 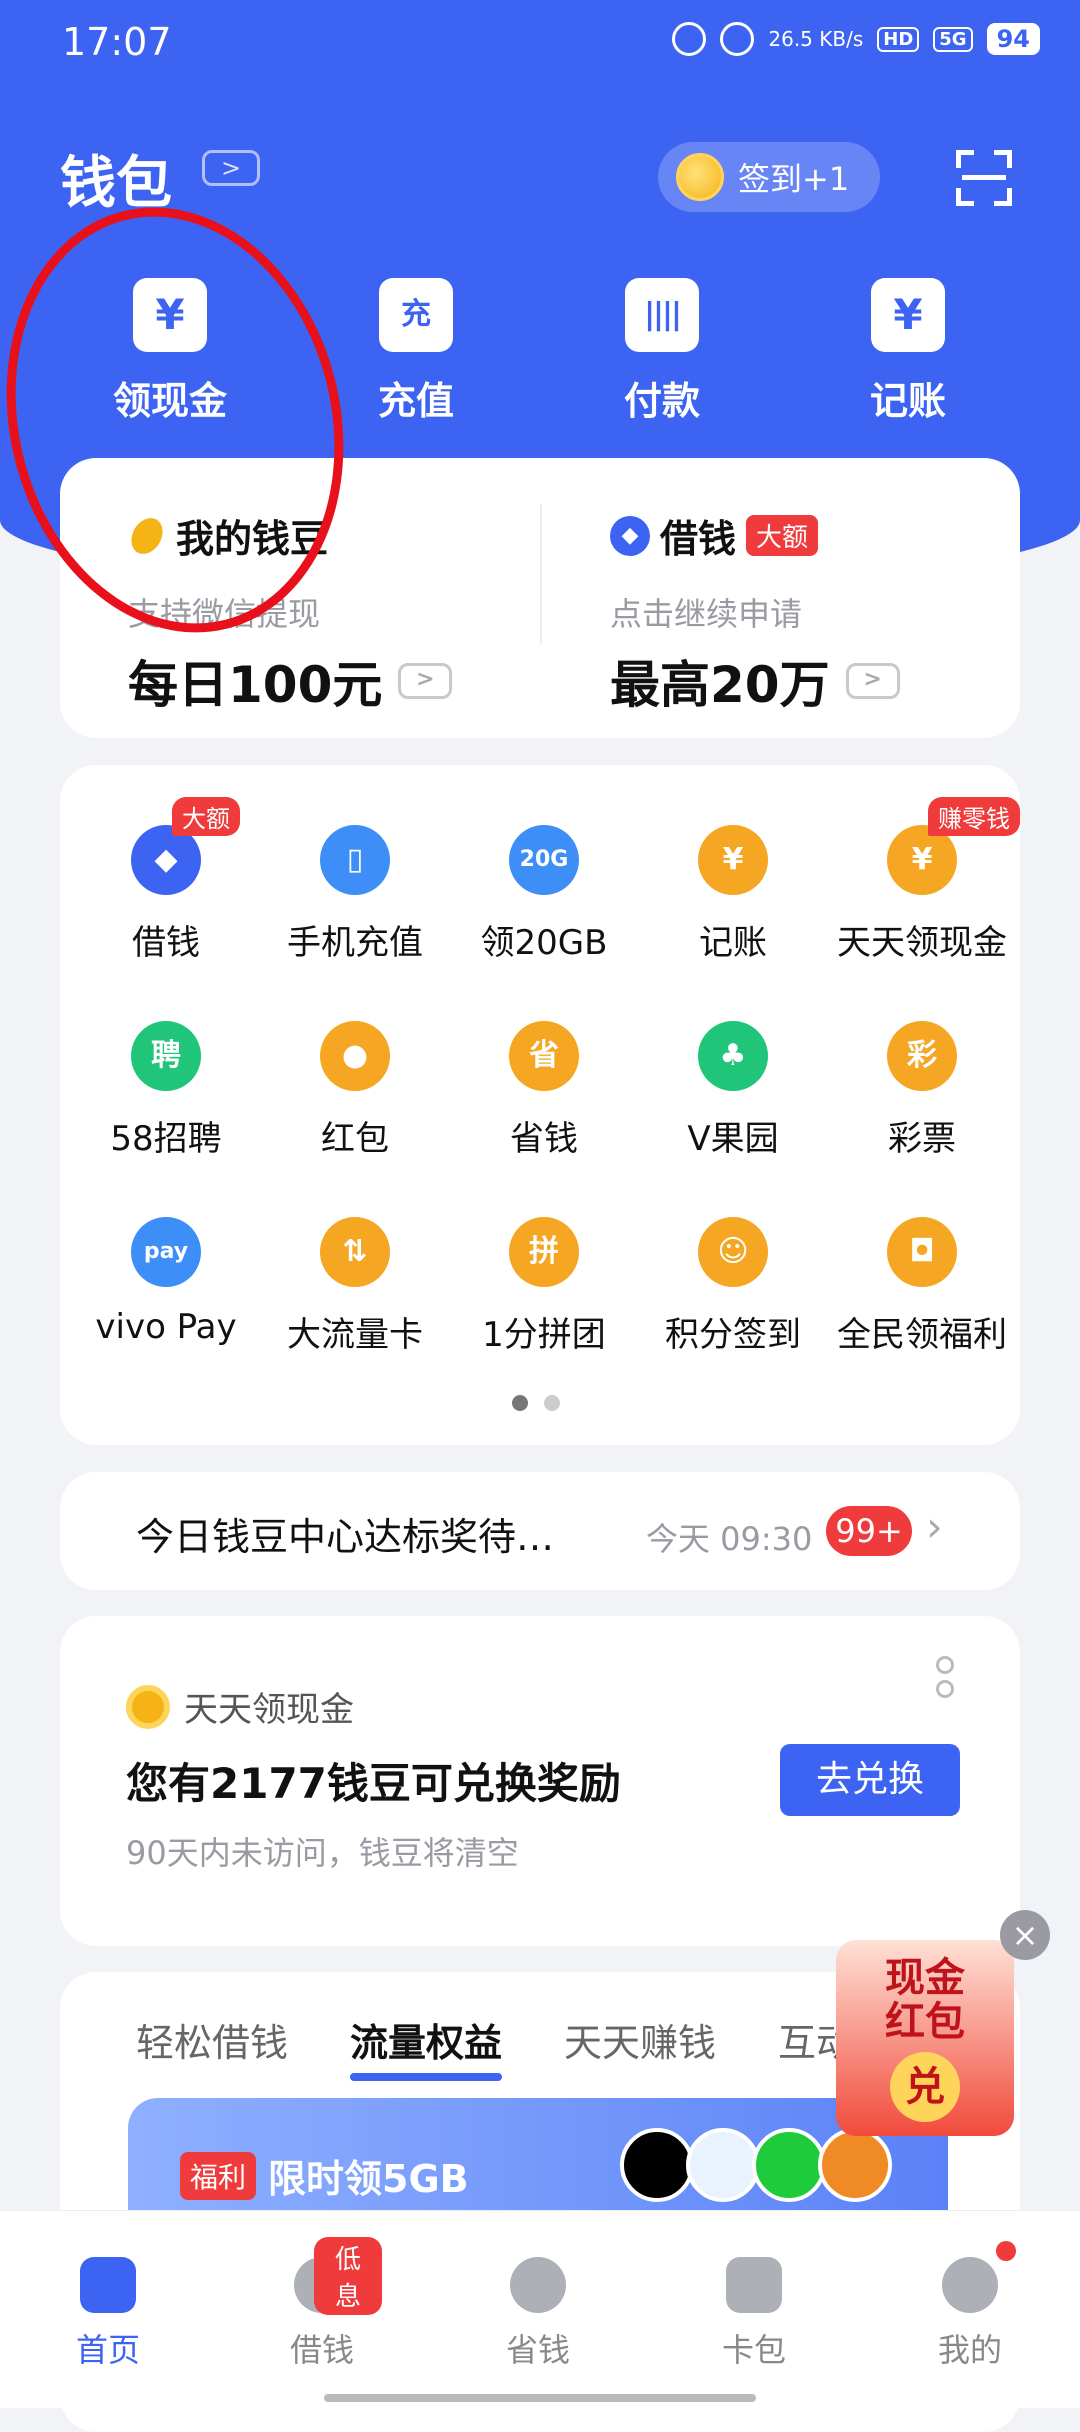 What do you see at coordinates (720, 685) in the screenshot?
I see `loan-amount: 最高20万` at bounding box center [720, 685].